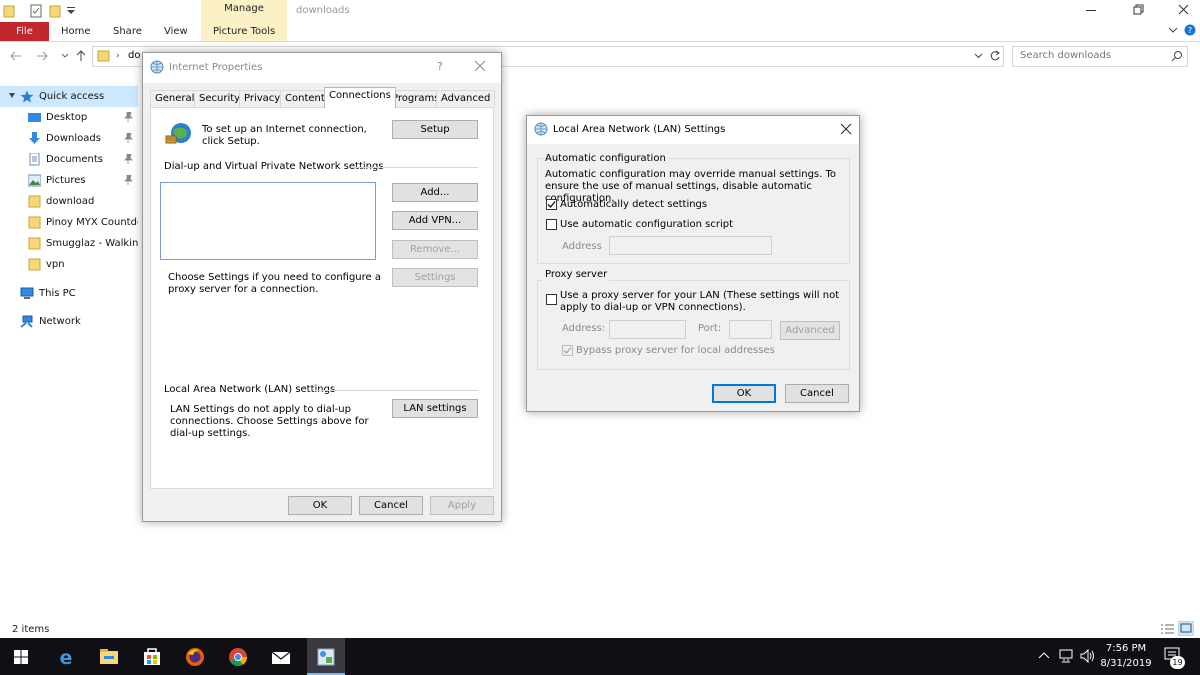 This screenshot has height=675, width=1200. What do you see at coordinates (1173, 30) in the screenshot?
I see `ribbon-expand-icon` at bounding box center [1173, 30].